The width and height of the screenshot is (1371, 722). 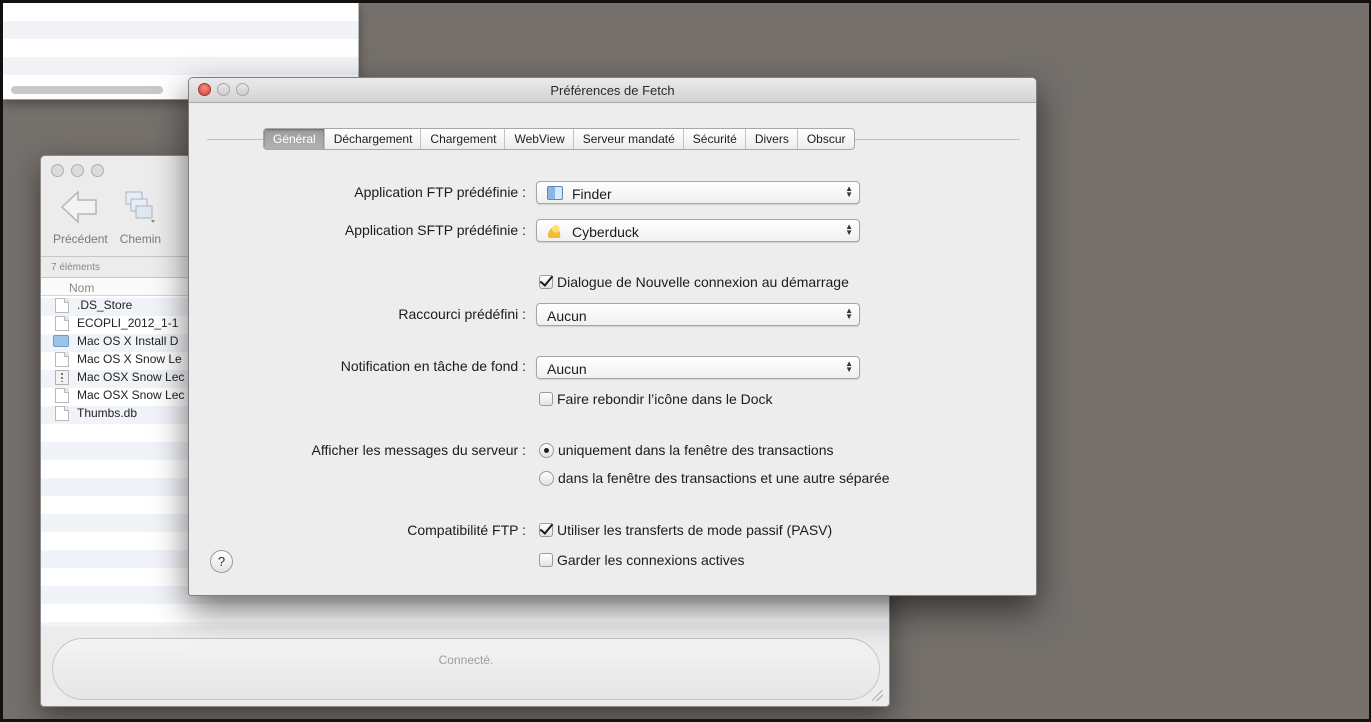 What do you see at coordinates (605, 232) in the screenshot?
I see `sftp-app-value: Cyberduck` at bounding box center [605, 232].